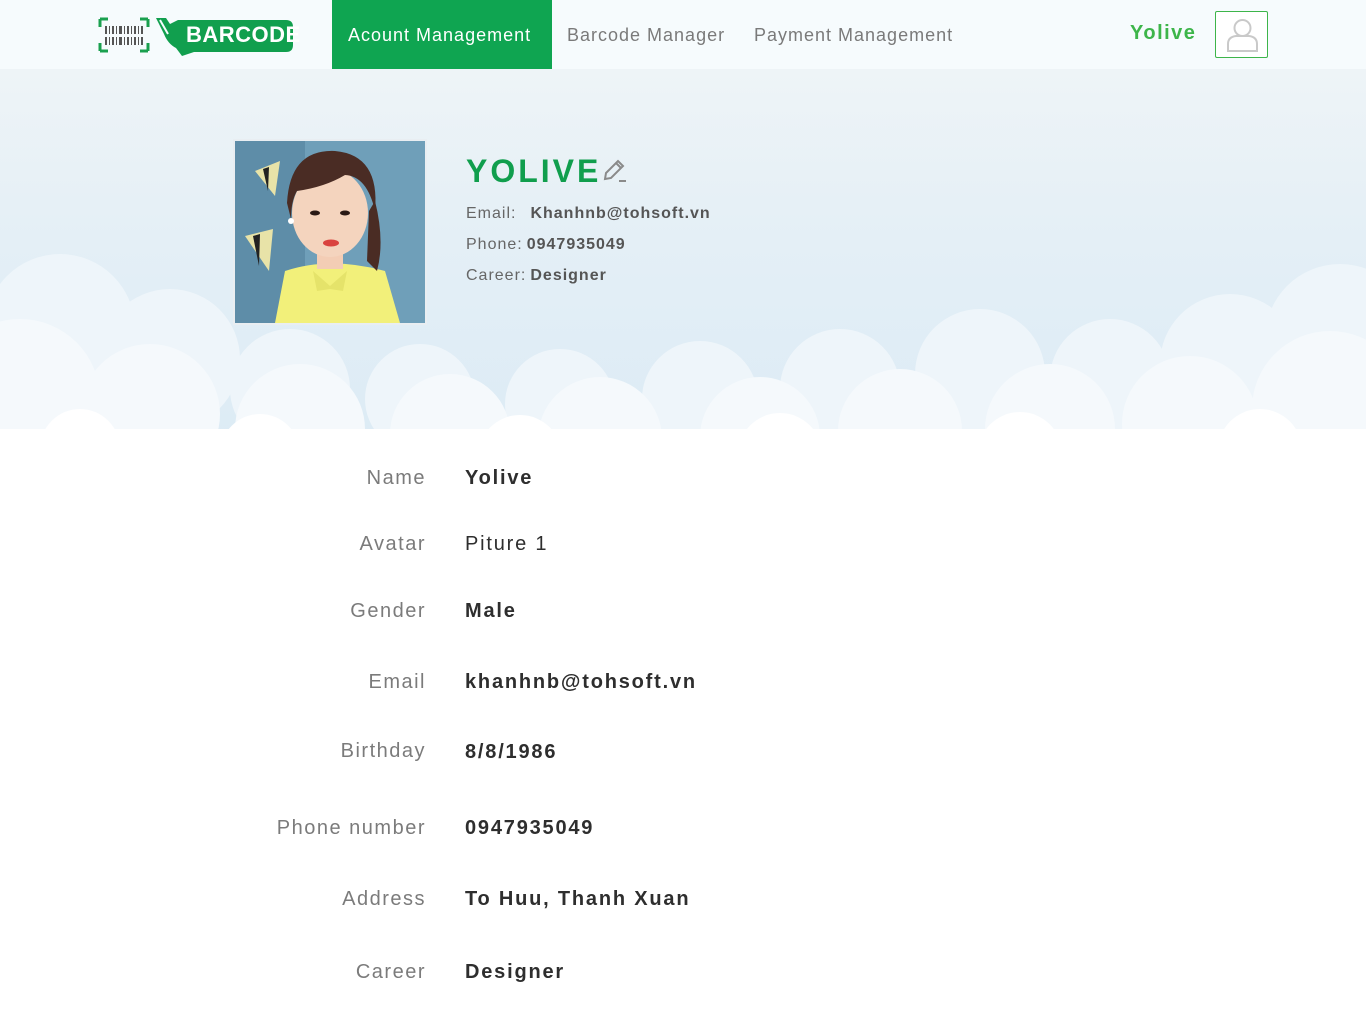 The image size is (1366, 1025). What do you see at coordinates (578, 899) in the screenshot?
I see `detail-value-address: To Huu, Thanh Xuan` at bounding box center [578, 899].